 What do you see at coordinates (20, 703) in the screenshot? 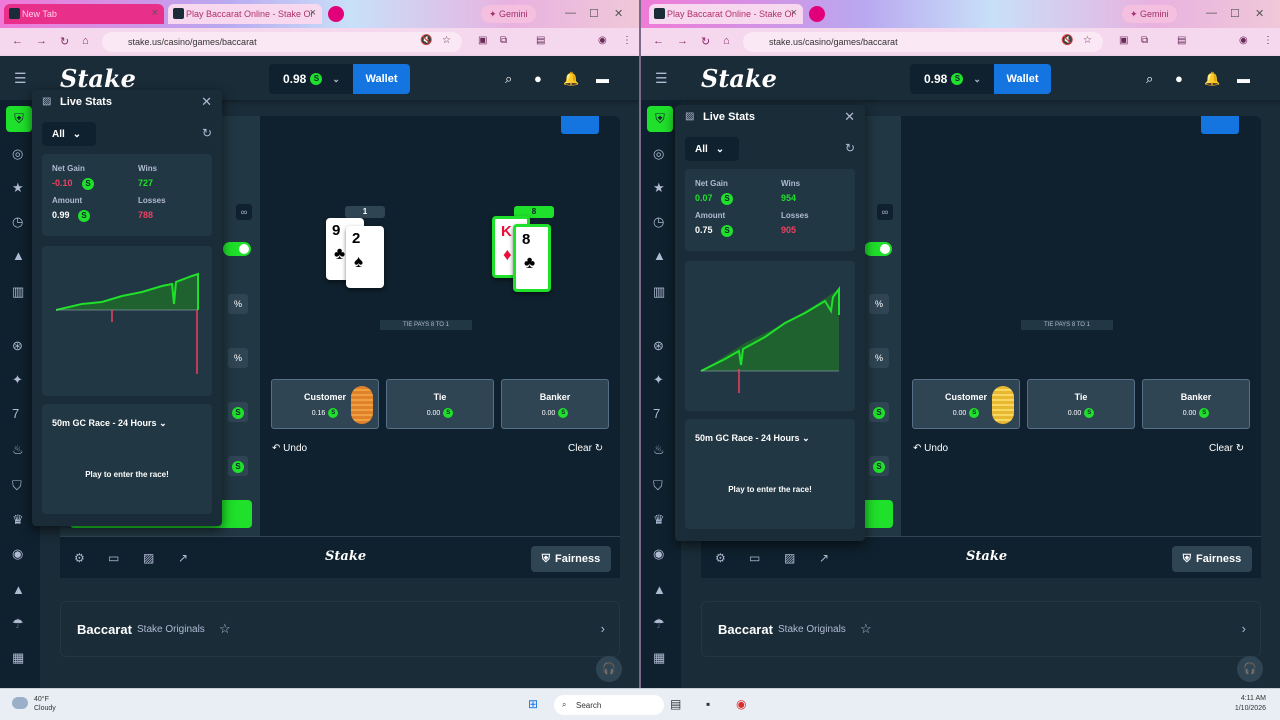
I see `cloud-icon` at bounding box center [20, 703].